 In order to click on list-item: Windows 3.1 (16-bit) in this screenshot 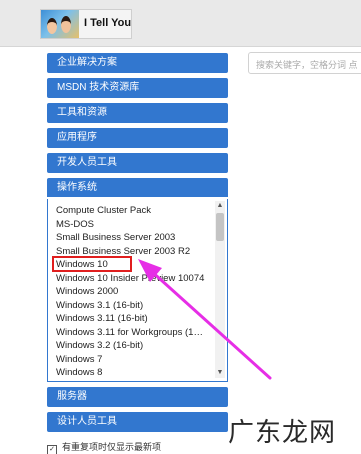, I will do `click(133, 306)`.